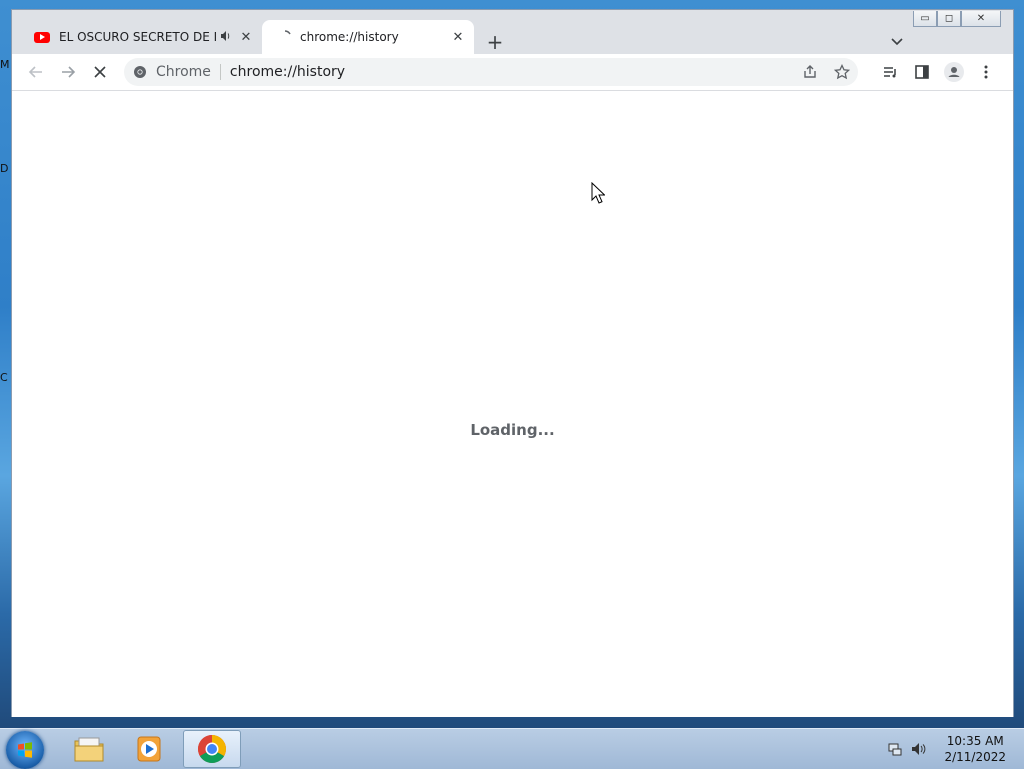 This screenshot has width=1024, height=769. What do you see at coordinates (287, 32) in the screenshot?
I see `loading-spinner-icon` at bounding box center [287, 32].